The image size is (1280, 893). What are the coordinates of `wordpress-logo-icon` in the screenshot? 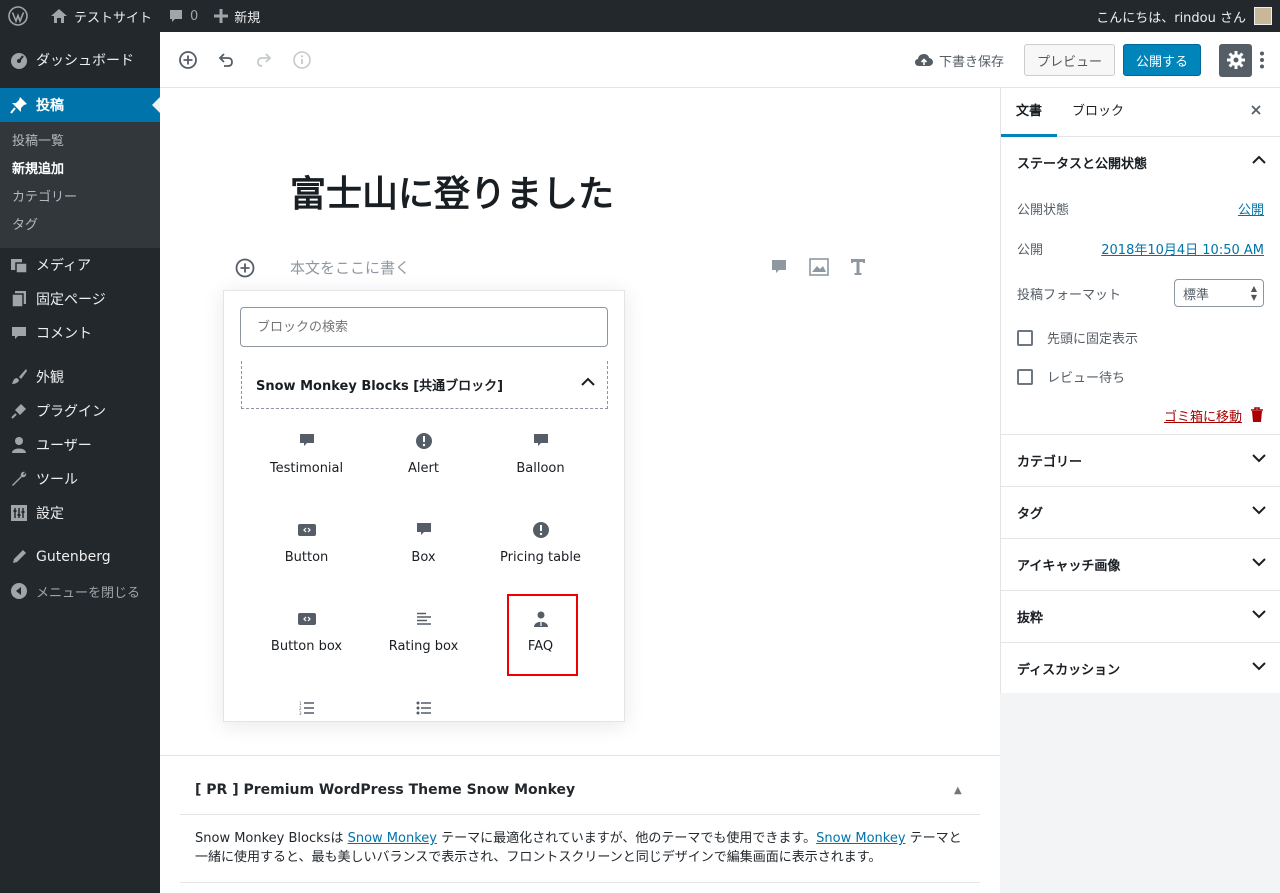 It's located at (18, 16).